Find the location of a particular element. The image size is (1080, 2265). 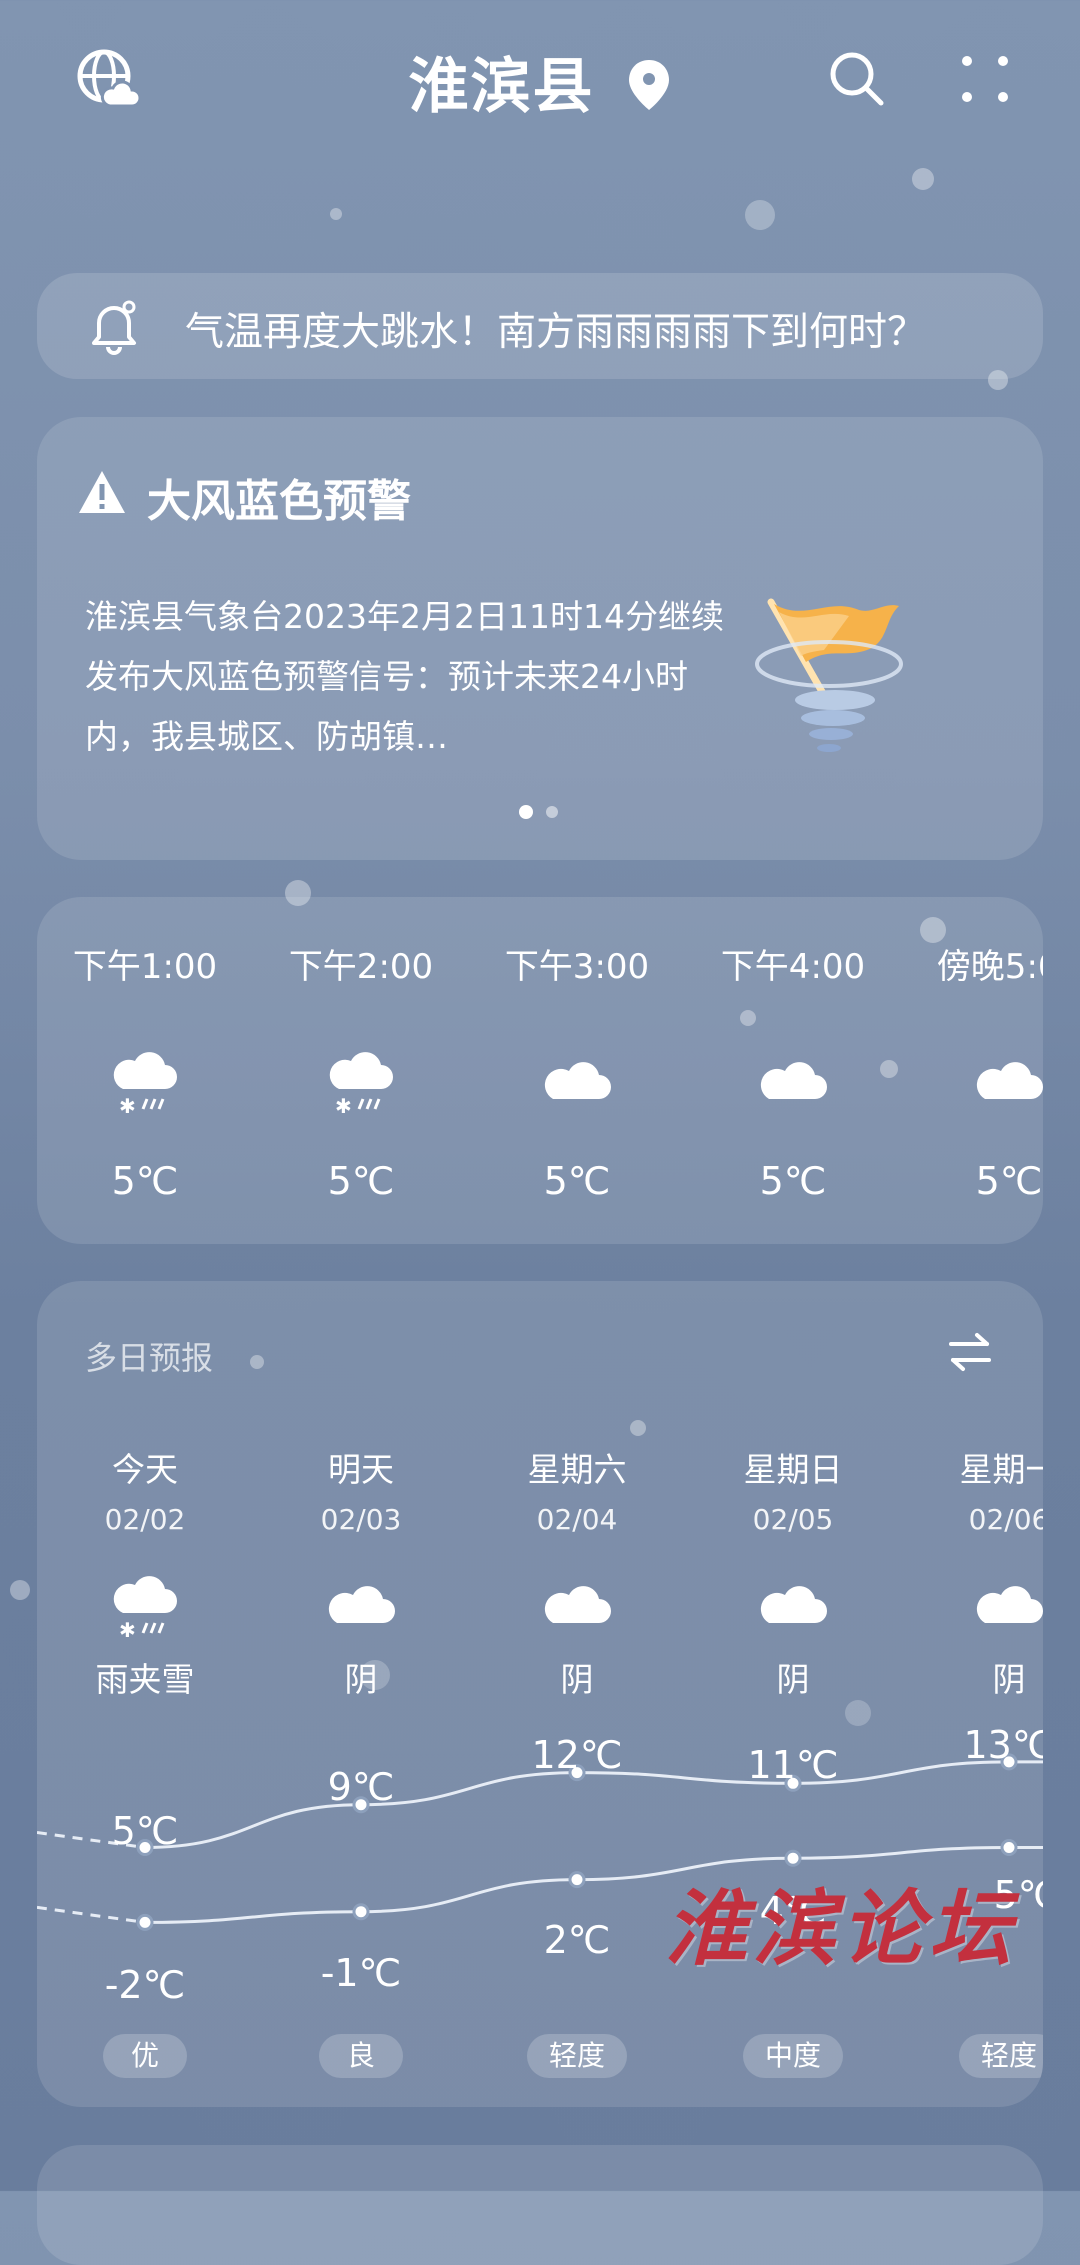

day-name: 今天 is located at coordinates (145, 1469).